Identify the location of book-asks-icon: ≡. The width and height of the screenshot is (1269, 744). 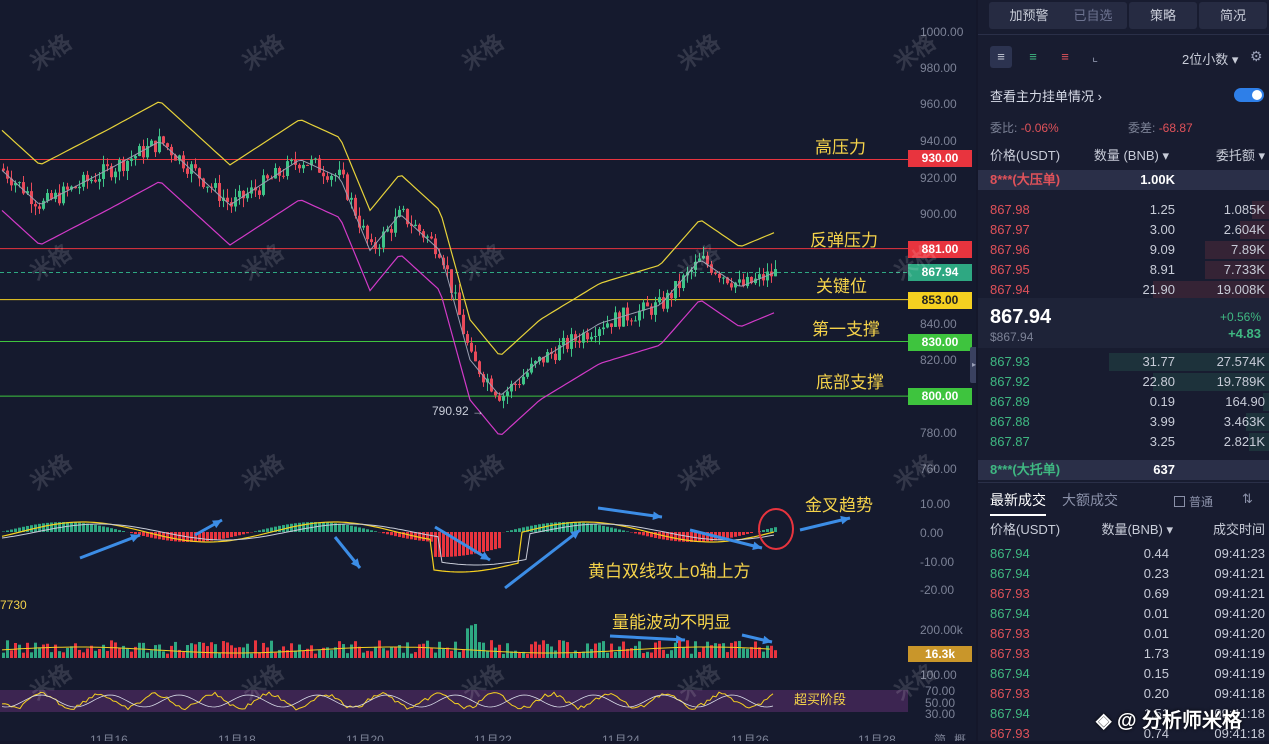
(1065, 57).